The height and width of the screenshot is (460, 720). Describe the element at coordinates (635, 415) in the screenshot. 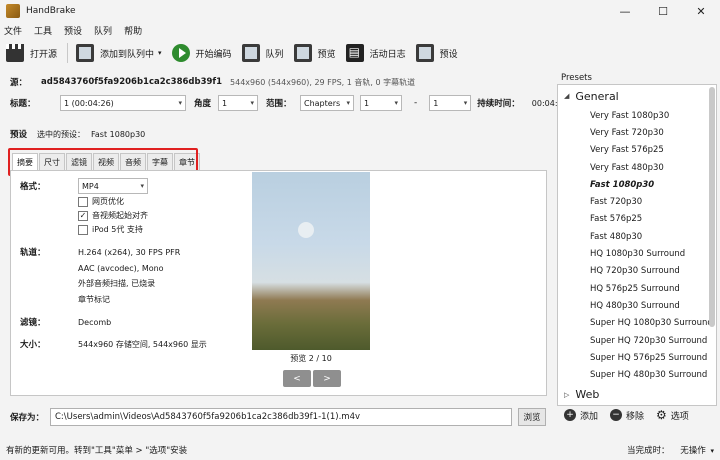

I see `remove-preset-button: 移除` at that location.